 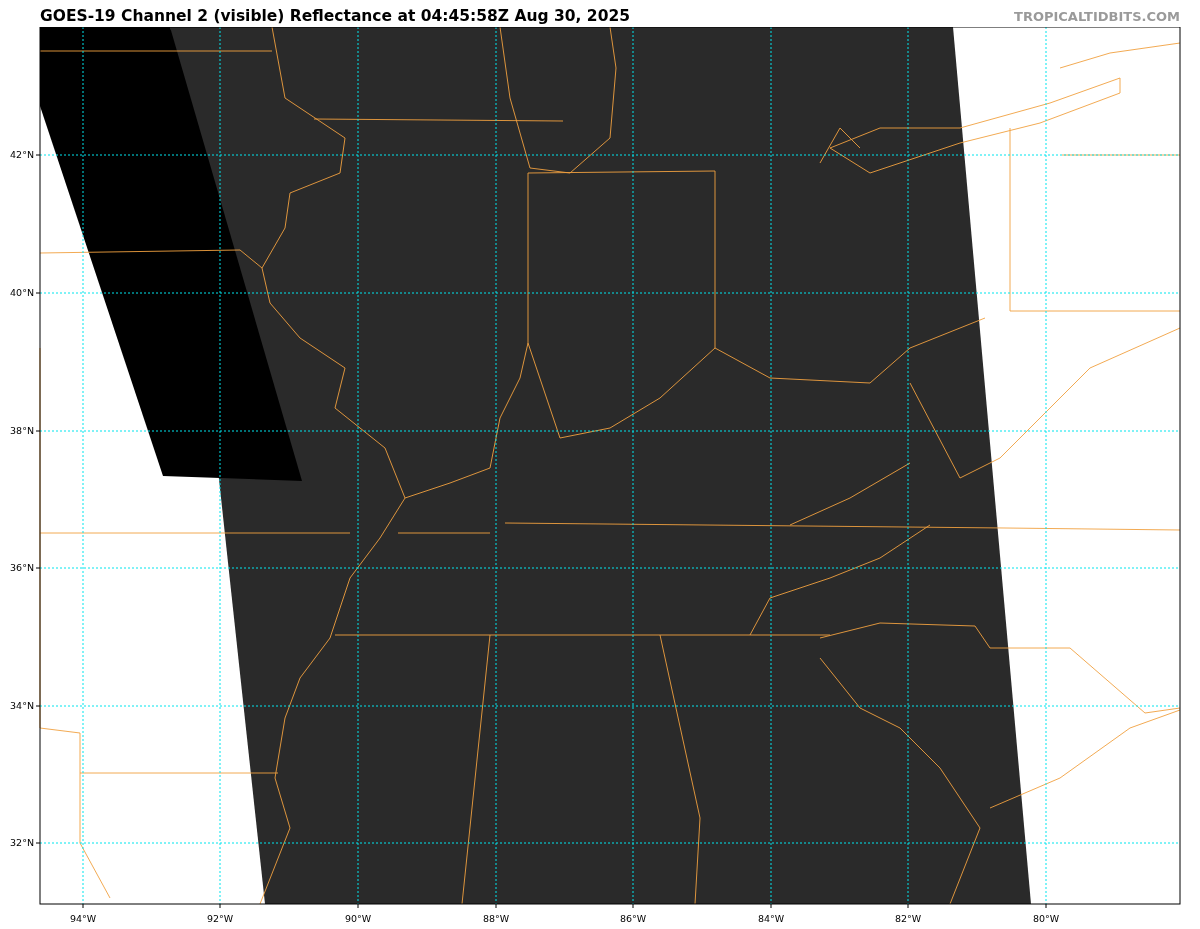 I want to click on latitude-label: 40°N, so click(x=22, y=292).